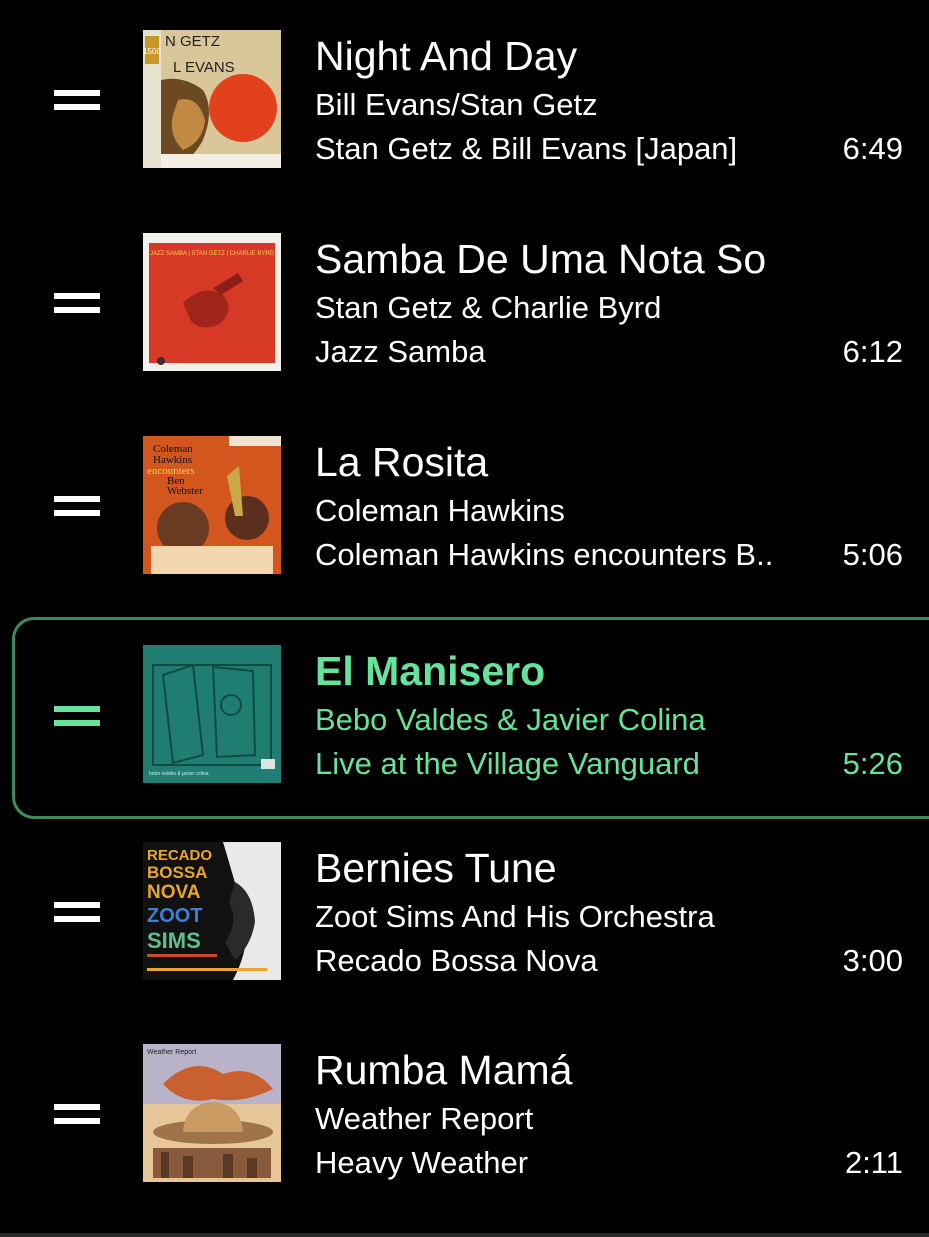  What do you see at coordinates (185, 491) in the screenshot?
I see `cover-text: Webster` at bounding box center [185, 491].